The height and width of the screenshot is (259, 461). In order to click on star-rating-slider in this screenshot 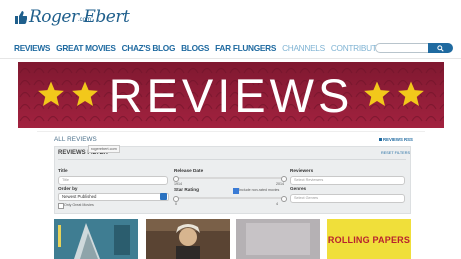, I will do `click(228, 198)`.